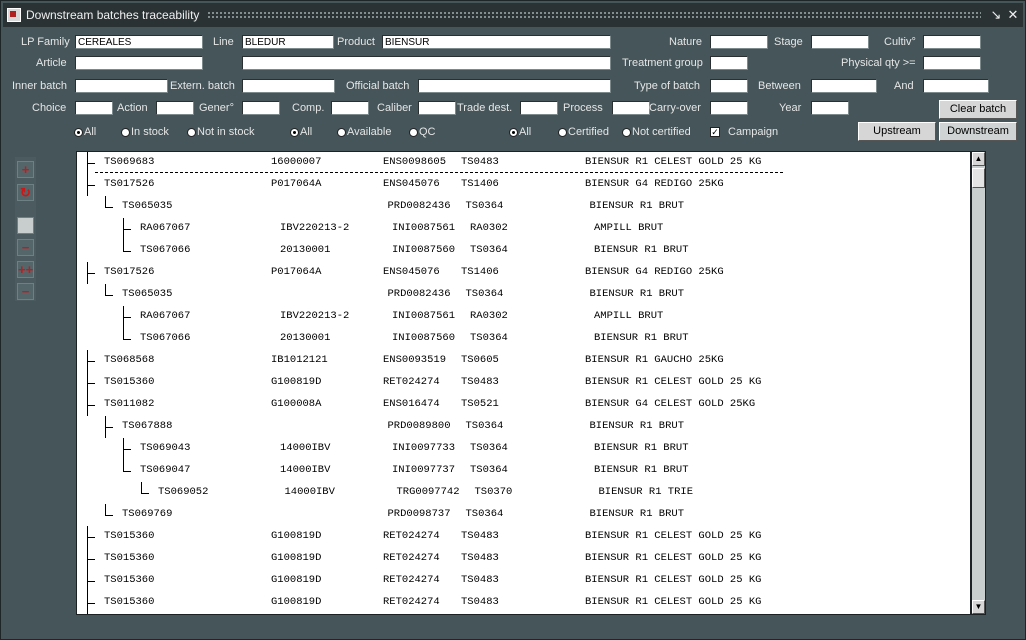 The width and height of the screenshot is (1026, 640). I want to click on cell-doc: ENS045076, so click(411, 272).